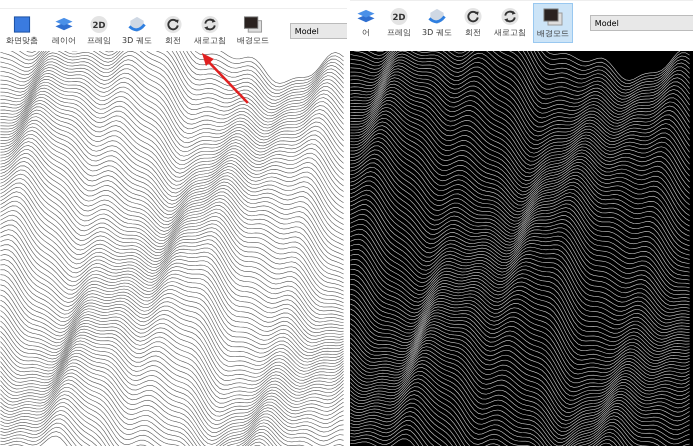  What do you see at coordinates (366, 22) in the screenshot?
I see `toolbar-button: 어` at bounding box center [366, 22].